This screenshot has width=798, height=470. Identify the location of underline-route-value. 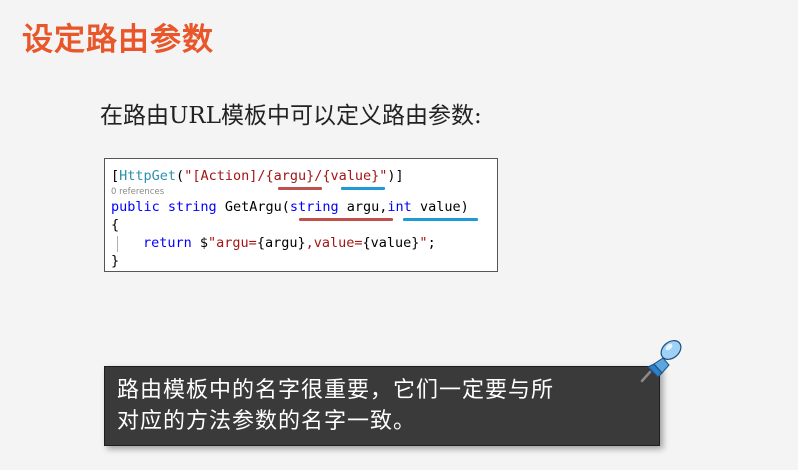
(363, 188).